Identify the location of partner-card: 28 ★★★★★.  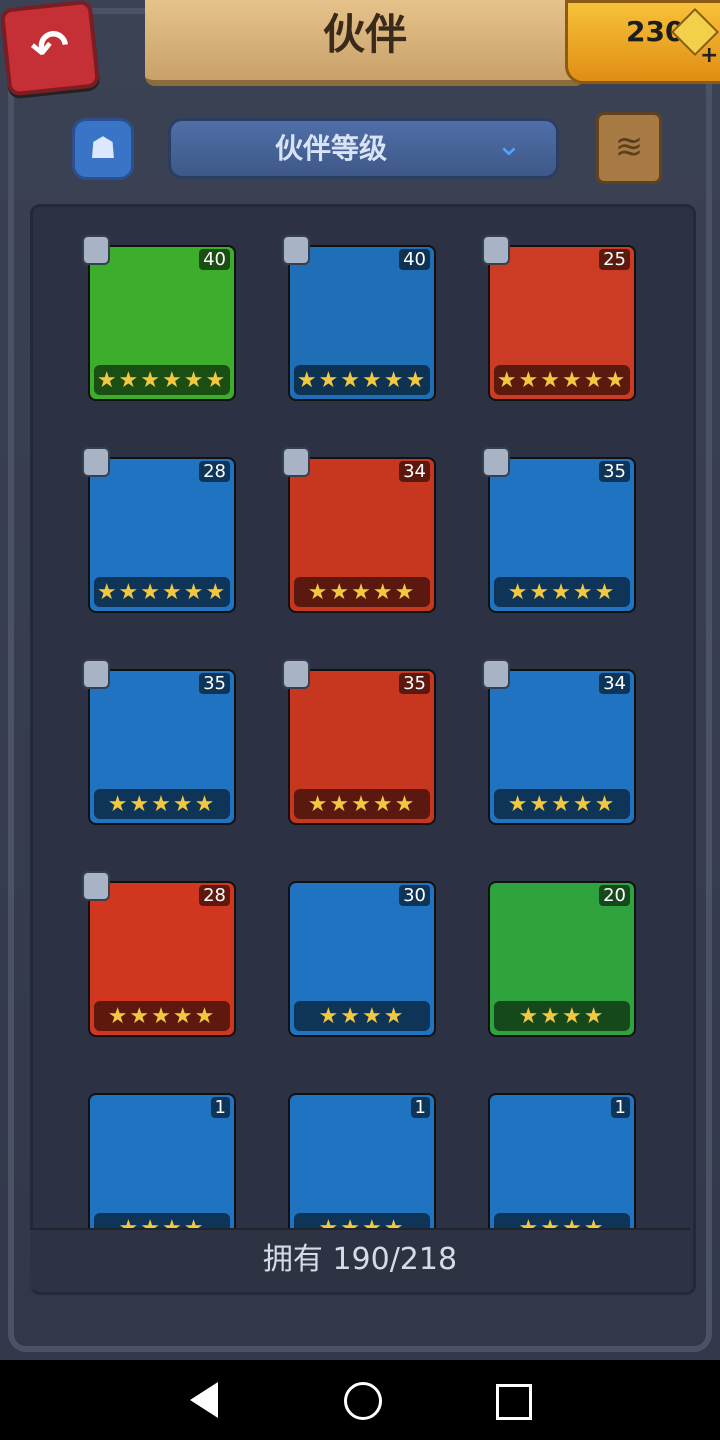
(159, 954).